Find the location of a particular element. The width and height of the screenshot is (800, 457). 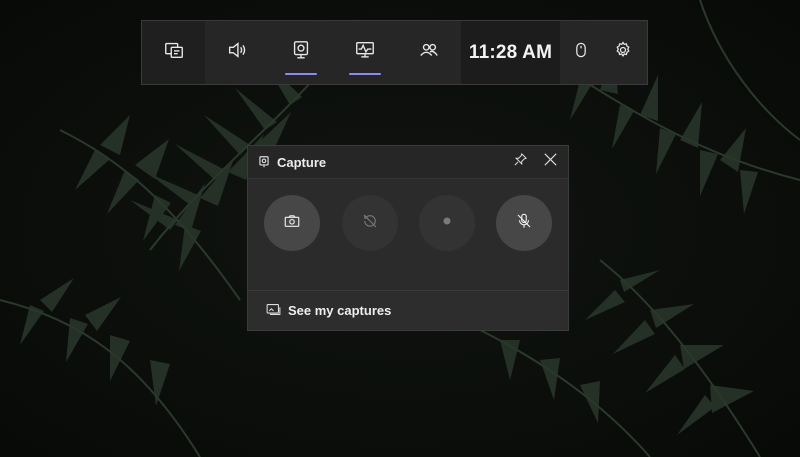

speaker-icon is located at coordinates (237, 52).